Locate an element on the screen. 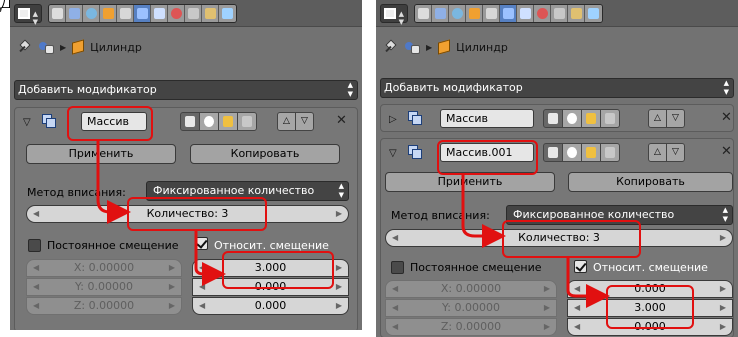 The image size is (738, 337). properties-header: ▲ ▼ is located at coordinates (186, 13).